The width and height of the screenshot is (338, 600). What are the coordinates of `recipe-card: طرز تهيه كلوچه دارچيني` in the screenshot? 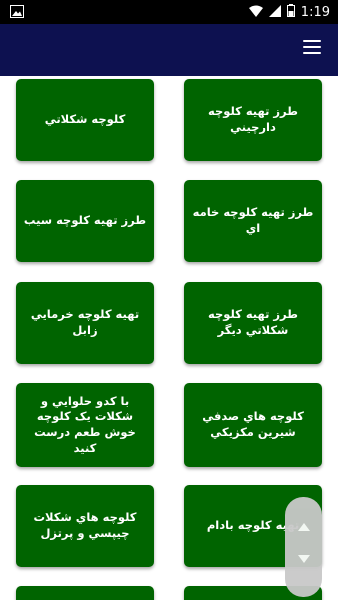 It's located at (253, 120).